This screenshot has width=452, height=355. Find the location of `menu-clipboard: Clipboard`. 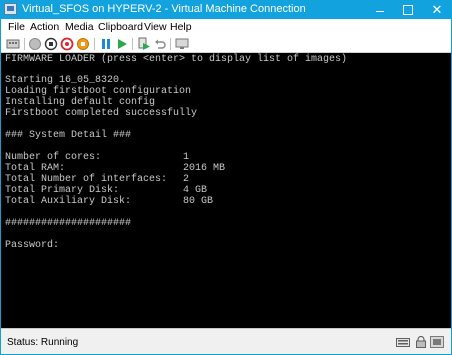

menu-clipboard: Clipboard is located at coordinates (120, 27).